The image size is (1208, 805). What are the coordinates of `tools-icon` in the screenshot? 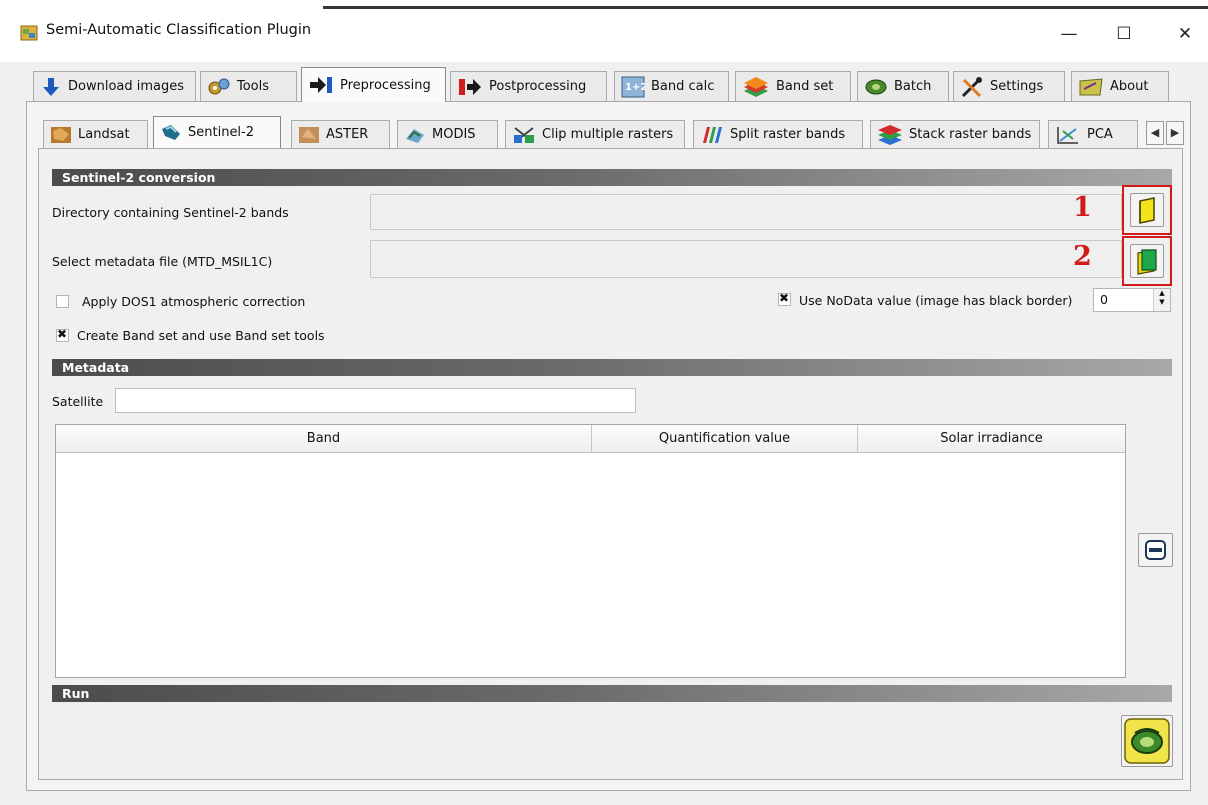 It's located at (219, 86).